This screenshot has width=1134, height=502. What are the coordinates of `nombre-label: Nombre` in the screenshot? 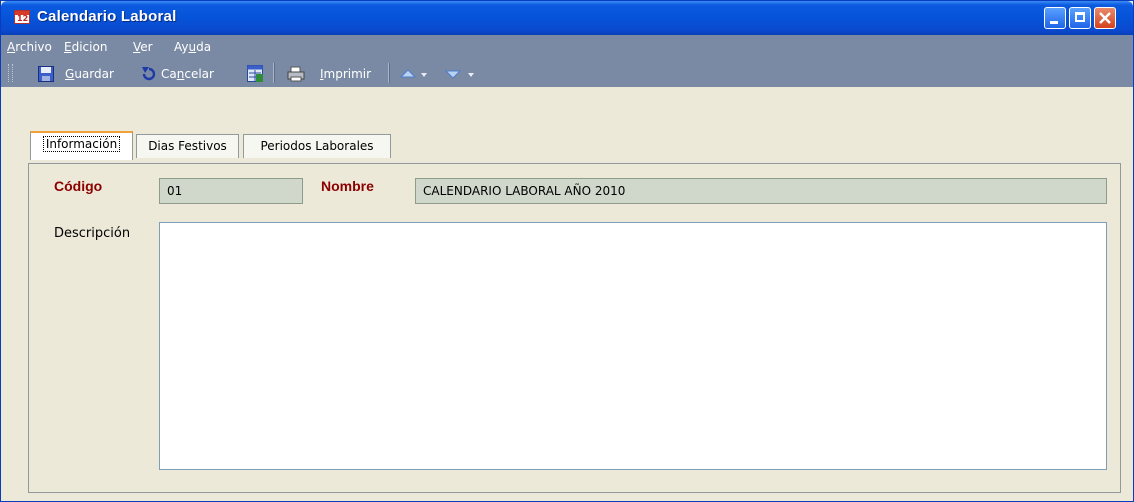 It's located at (347, 186).